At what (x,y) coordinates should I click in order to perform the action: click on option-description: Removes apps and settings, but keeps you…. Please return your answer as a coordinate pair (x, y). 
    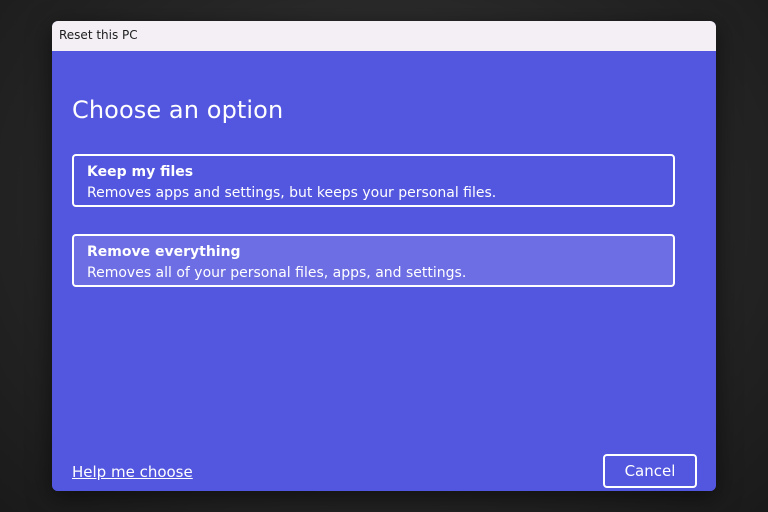
    Looking at the image, I should click on (292, 193).